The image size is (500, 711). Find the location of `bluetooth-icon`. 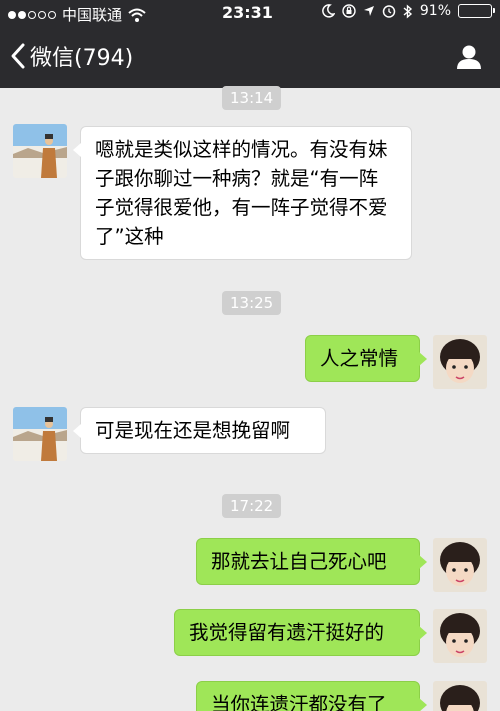

bluetooth-icon is located at coordinates (407, 11).